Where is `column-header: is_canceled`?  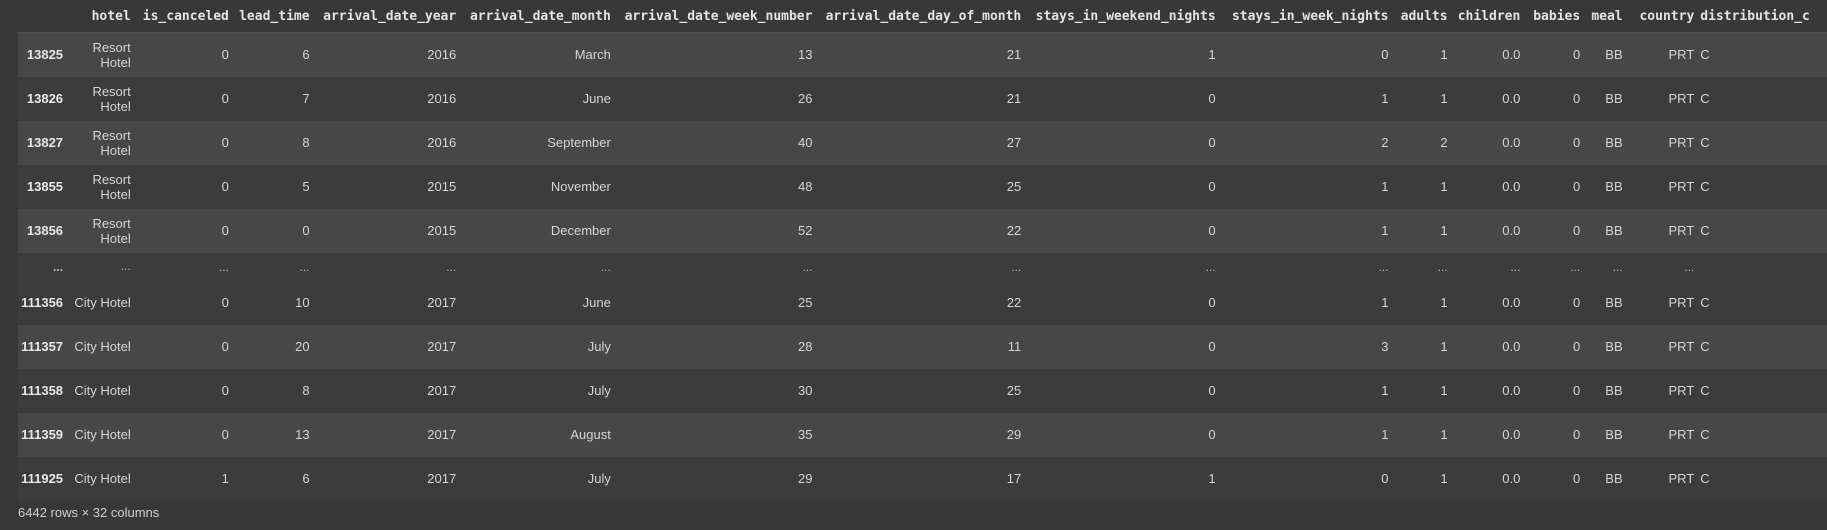
column-header: is_canceled is located at coordinates (185, 16).